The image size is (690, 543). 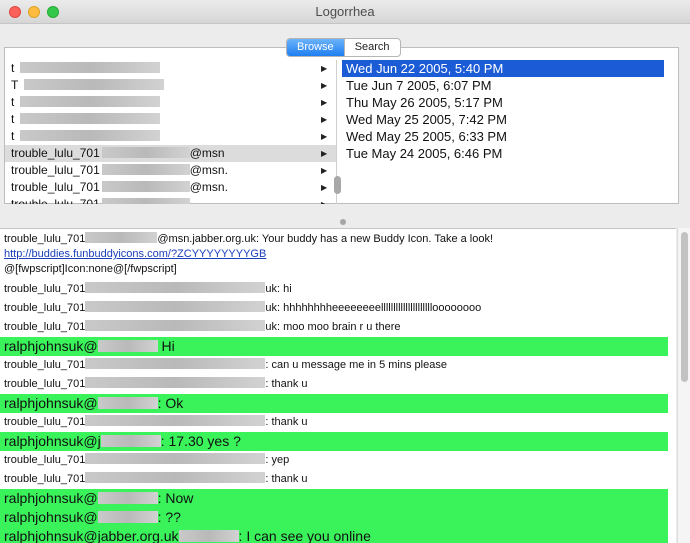 I want to click on buddy-domain: @msn, so click(x=207, y=153).